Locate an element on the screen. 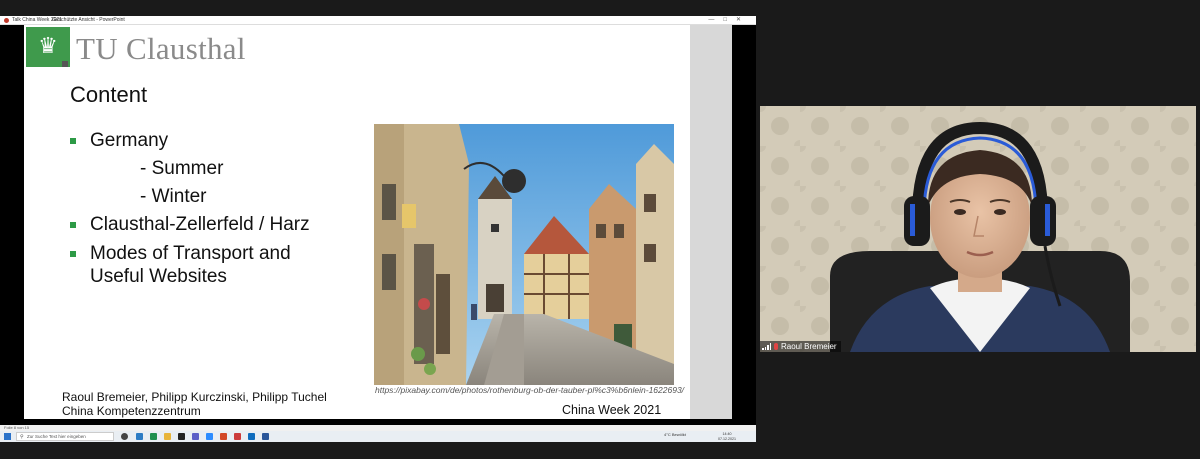 This screenshot has width=1200, height=459. bullet-text: Germany is located at coordinates (129, 140).